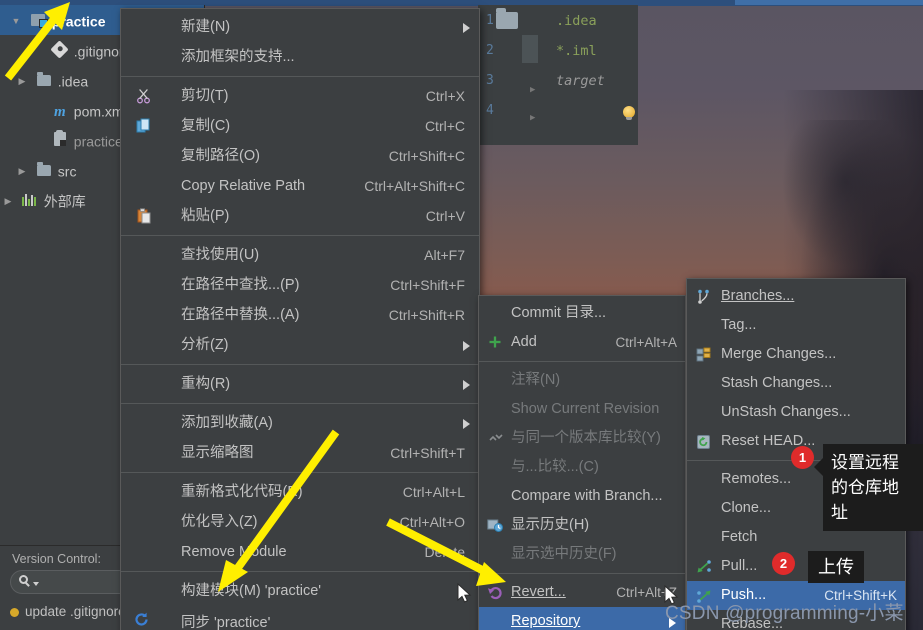 Image resolution: width=923 pixels, height=630 pixels. Describe the element at coordinates (141, 620) in the screenshot. I see `sync-icon` at that location.